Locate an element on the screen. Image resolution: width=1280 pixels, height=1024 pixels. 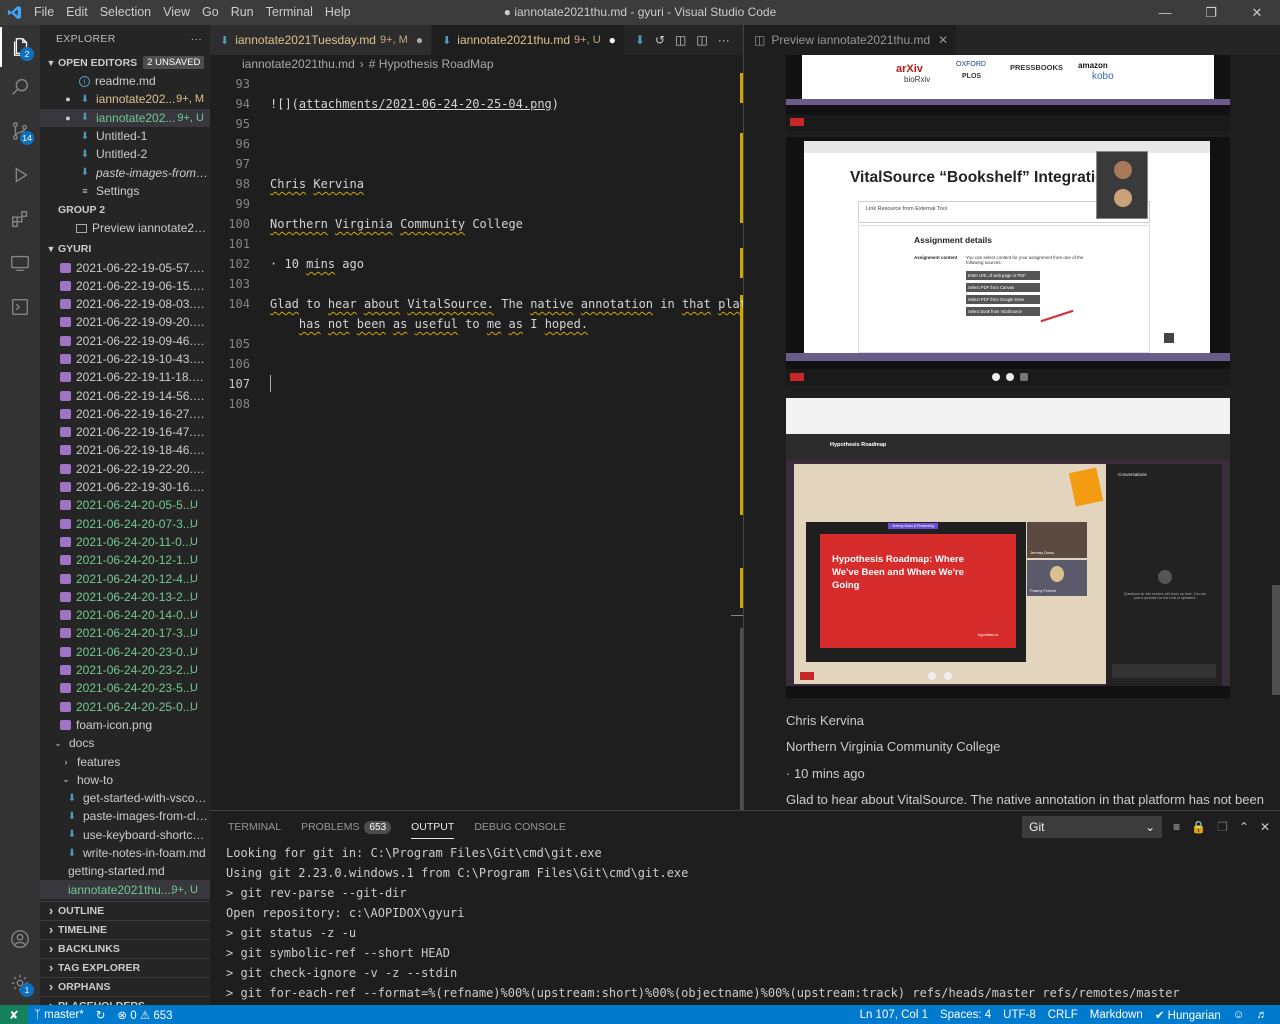
folder-how-to: ⌄ how-to is located at coordinates (125, 780).